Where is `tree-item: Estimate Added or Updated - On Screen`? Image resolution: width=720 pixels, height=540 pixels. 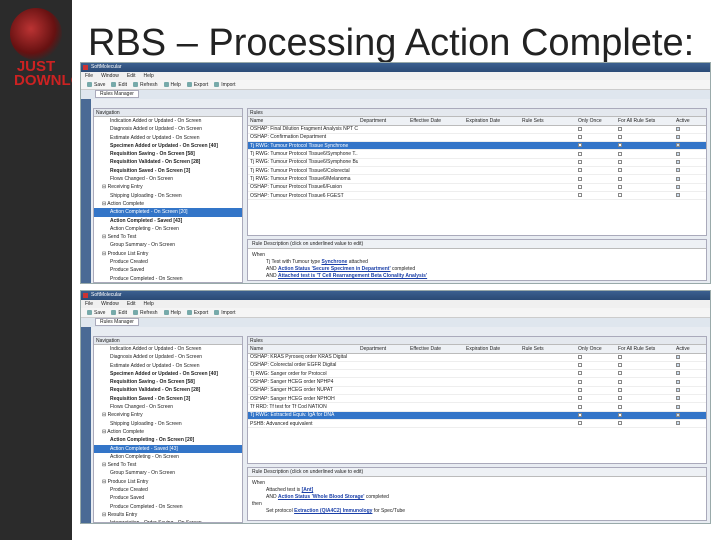 tree-item: Estimate Added or Updated - On Screen is located at coordinates (168, 138).